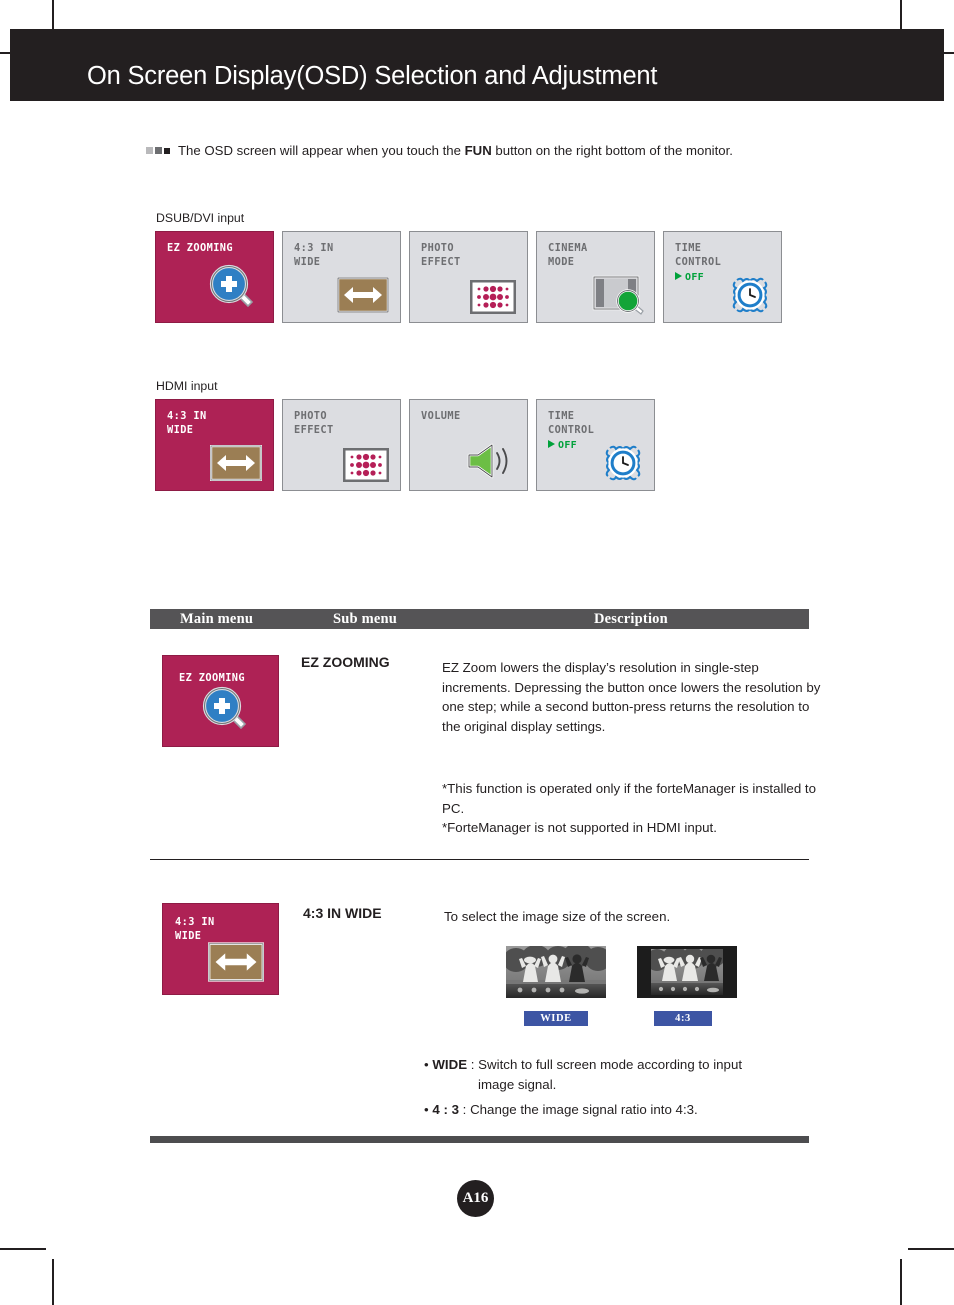 This screenshot has width=954, height=1305. I want to click on description-table-header: Main menu Sub menu Description, so click(479, 619).